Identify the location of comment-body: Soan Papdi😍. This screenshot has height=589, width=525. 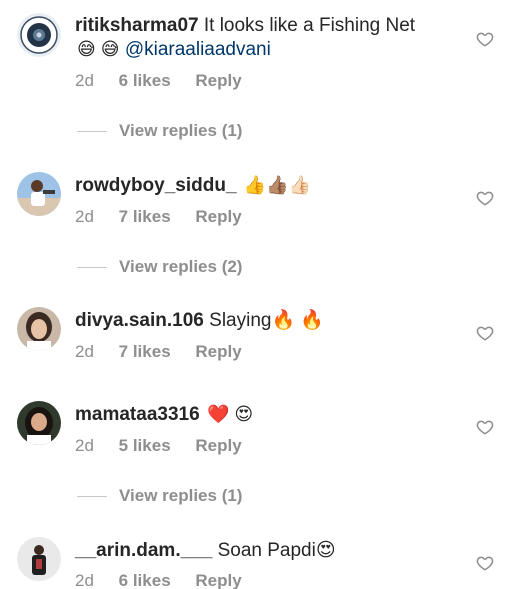
(276, 550).